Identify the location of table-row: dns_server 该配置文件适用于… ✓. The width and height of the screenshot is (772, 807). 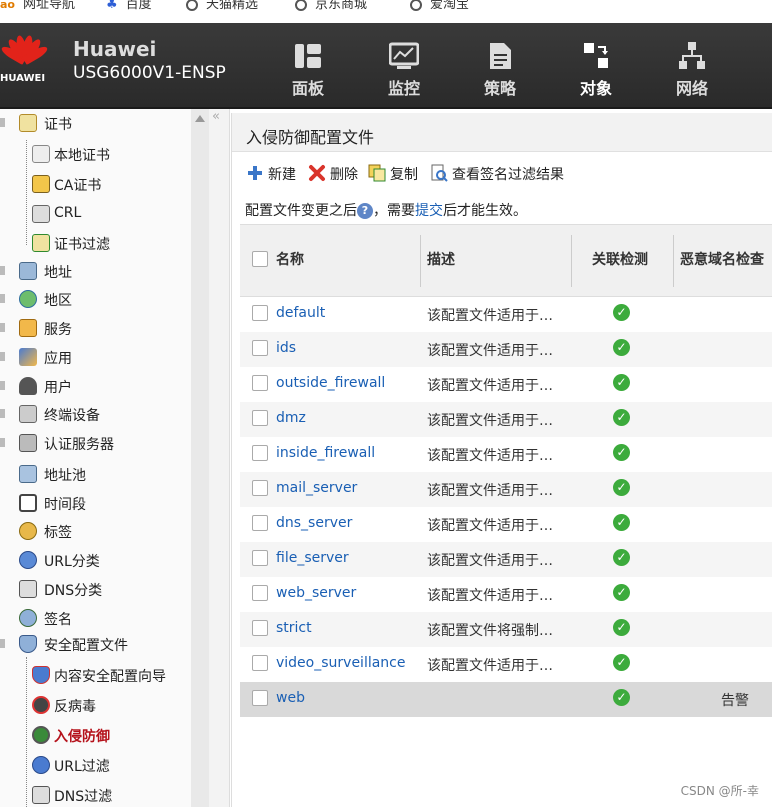
(506, 524).